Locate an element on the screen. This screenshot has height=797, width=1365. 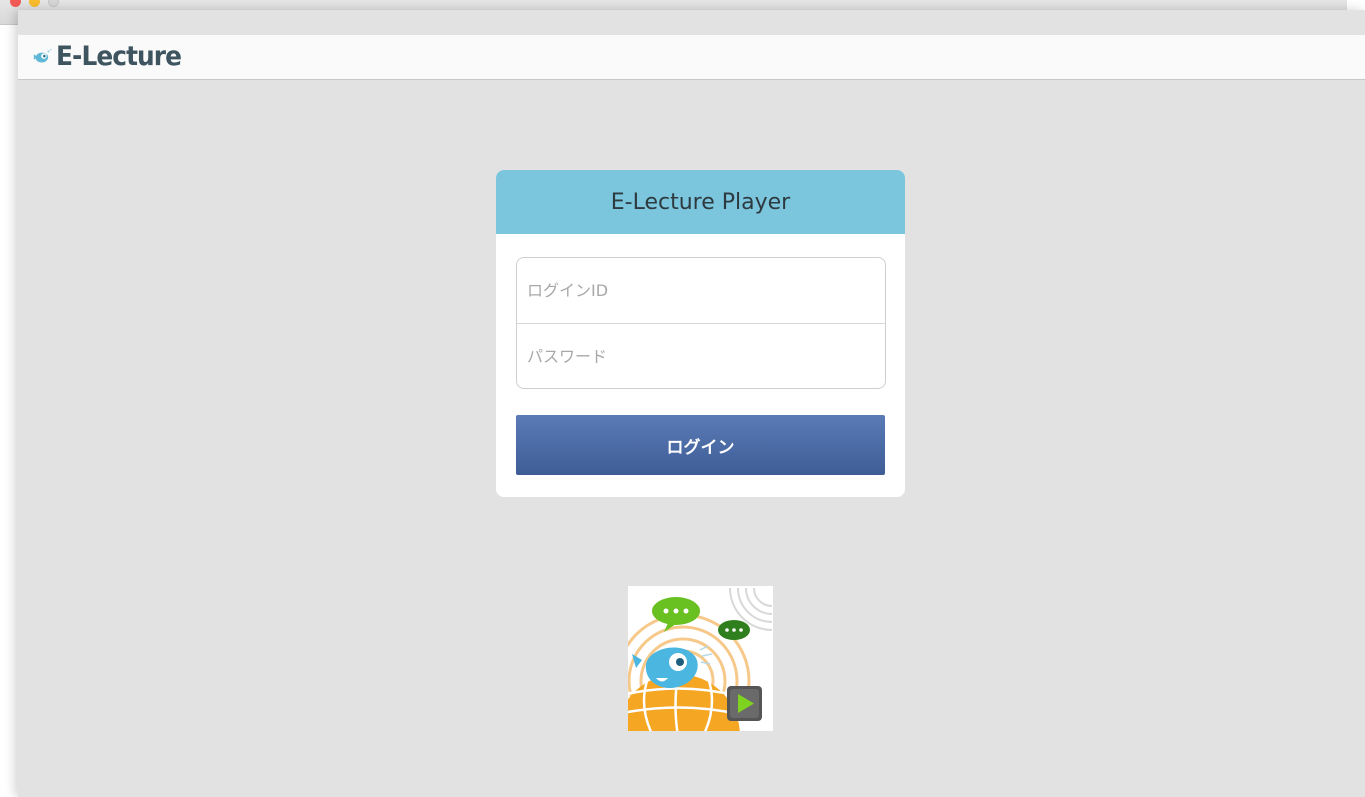
fish-logo-icon is located at coordinates (42, 55).